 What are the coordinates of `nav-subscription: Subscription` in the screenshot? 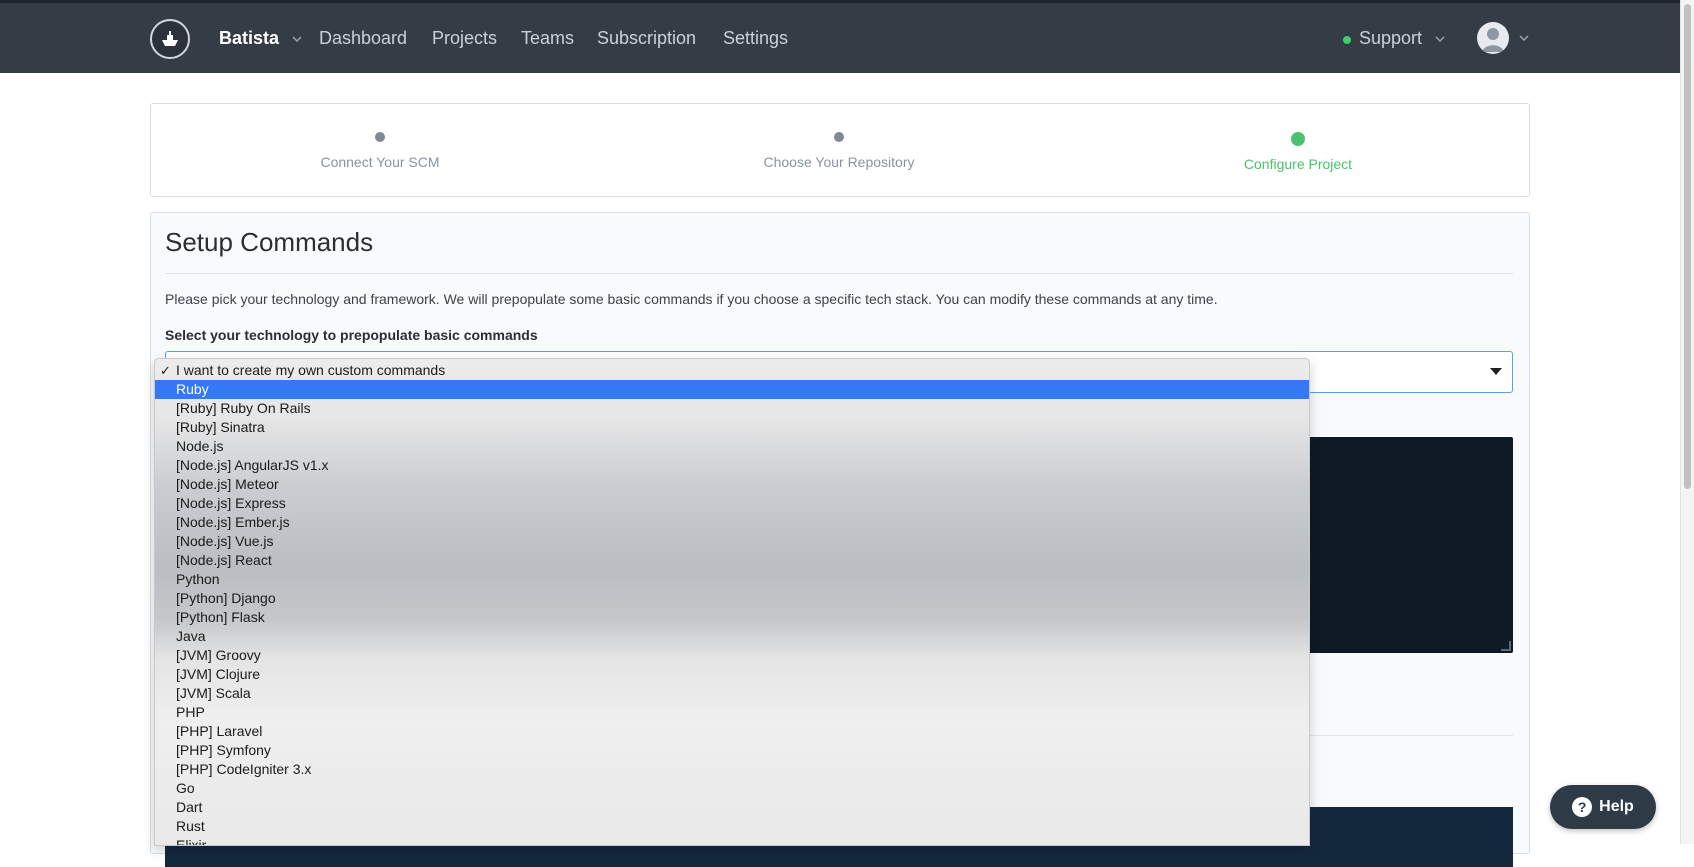 It's located at (646, 38).